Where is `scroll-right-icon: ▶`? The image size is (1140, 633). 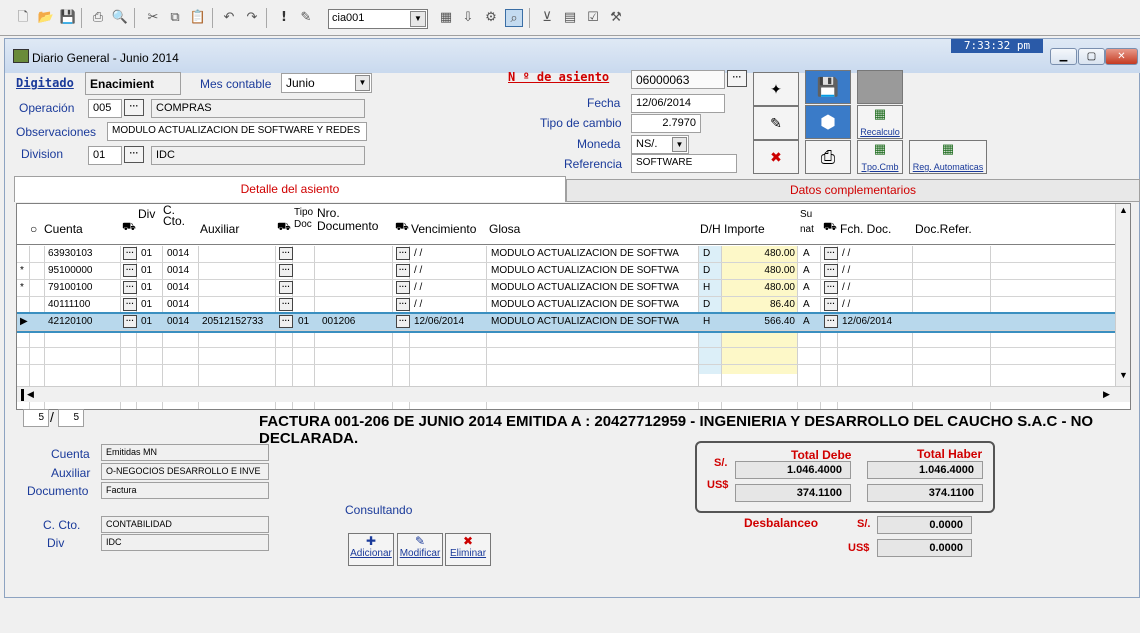
scroll-right-icon: ▶ is located at coordinates (1106, 394).